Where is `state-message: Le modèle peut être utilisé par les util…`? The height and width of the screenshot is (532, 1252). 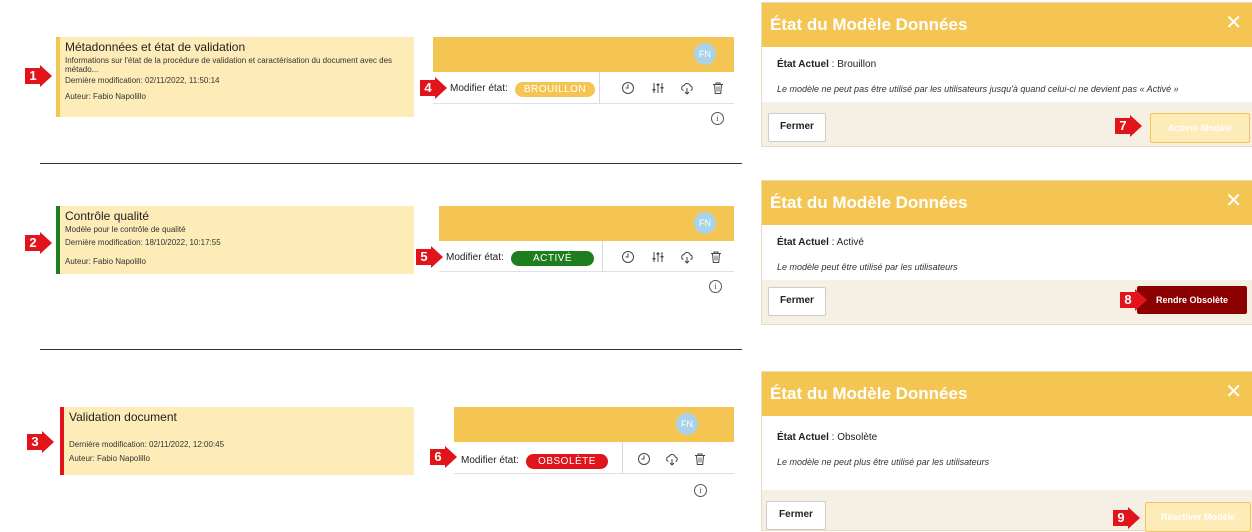
state-message: Le modèle peut être utilisé par les util… is located at coordinates (867, 267).